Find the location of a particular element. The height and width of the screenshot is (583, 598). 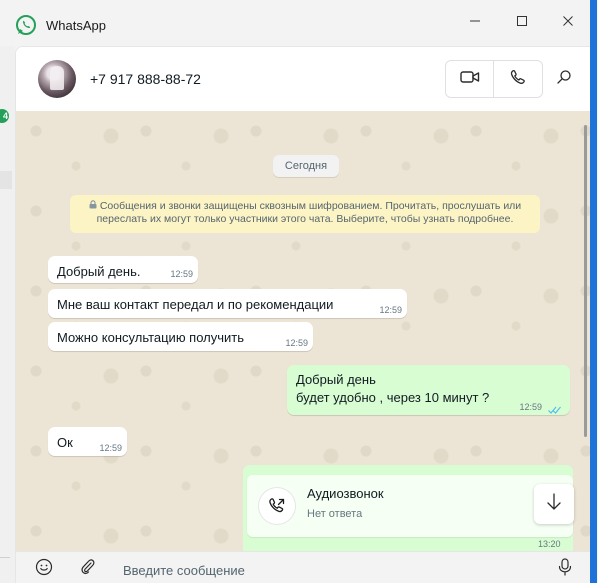

voice-call-button is located at coordinates (518, 79).